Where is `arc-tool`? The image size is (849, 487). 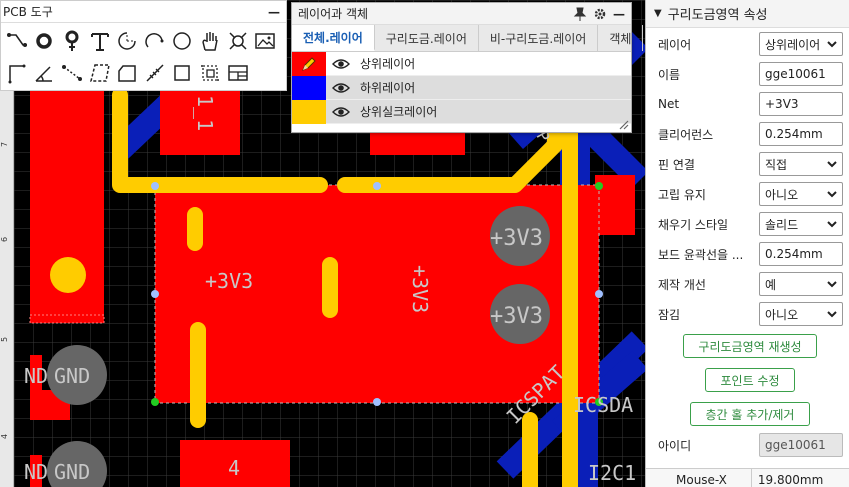
arc-tool is located at coordinates (127, 40).